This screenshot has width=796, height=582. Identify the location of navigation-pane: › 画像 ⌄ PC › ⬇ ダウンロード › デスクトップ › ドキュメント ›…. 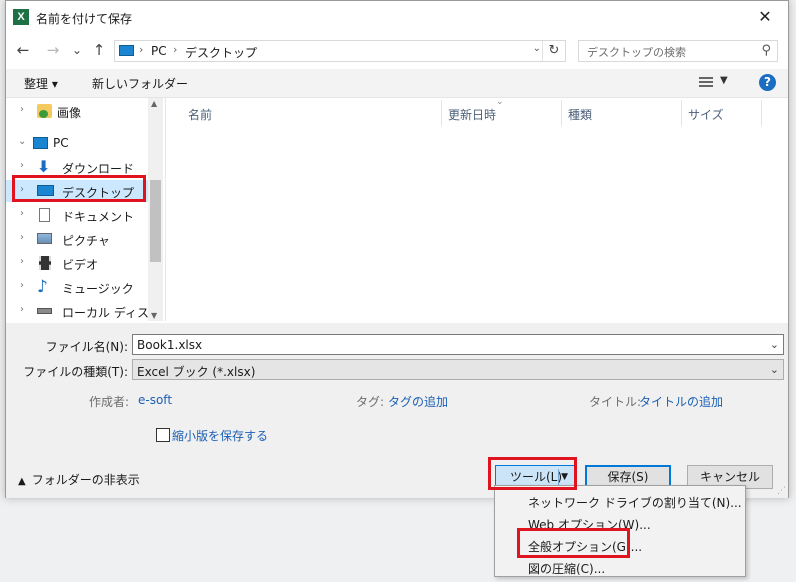
(85, 209).